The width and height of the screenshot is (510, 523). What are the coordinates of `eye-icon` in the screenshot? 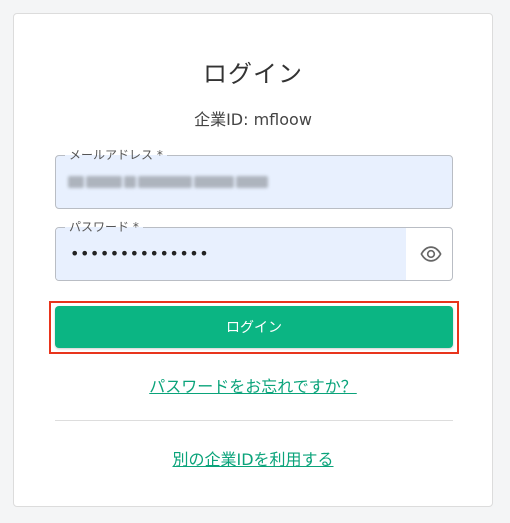 It's located at (431, 254).